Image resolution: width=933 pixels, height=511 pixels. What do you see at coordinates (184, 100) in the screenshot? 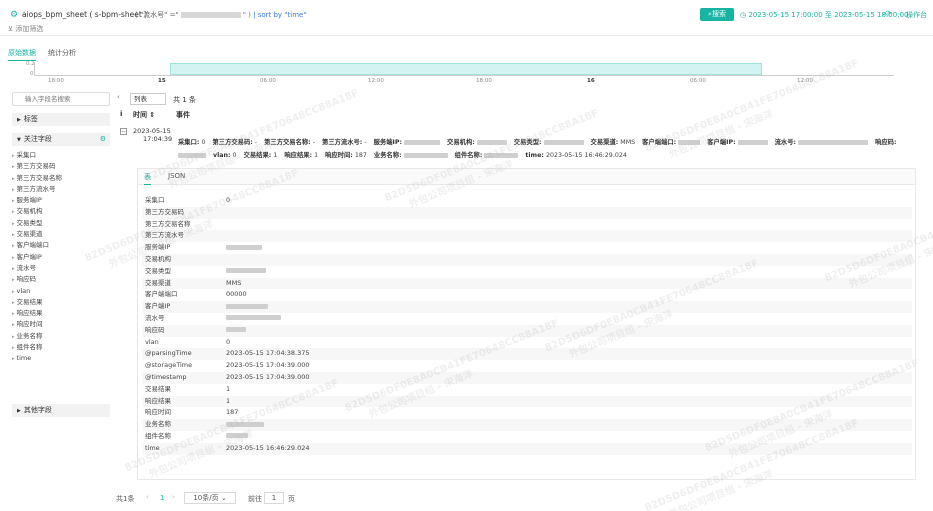
I see `result-count: 共 1 条` at bounding box center [184, 100].